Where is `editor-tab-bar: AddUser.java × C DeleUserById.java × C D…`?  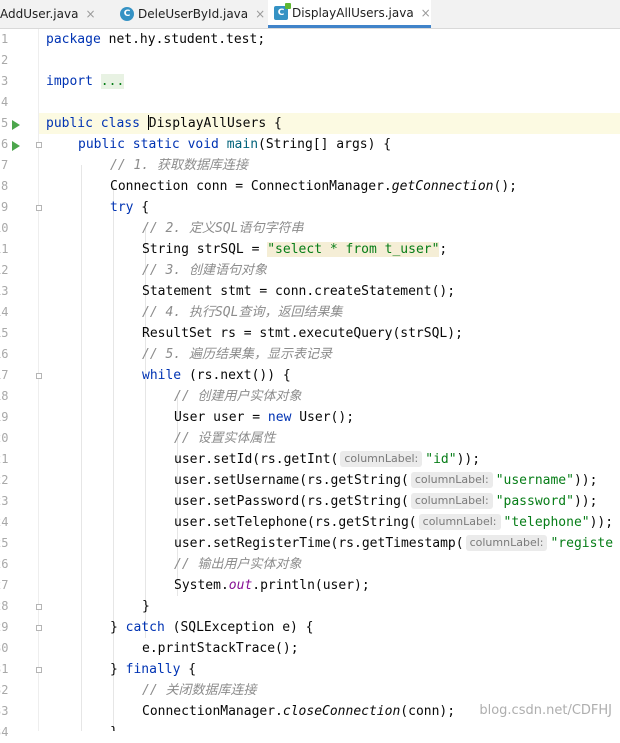 editor-tab-bar: AddUser.java × C DeleUserById.java × C D… is located at coordinates (310, 14).